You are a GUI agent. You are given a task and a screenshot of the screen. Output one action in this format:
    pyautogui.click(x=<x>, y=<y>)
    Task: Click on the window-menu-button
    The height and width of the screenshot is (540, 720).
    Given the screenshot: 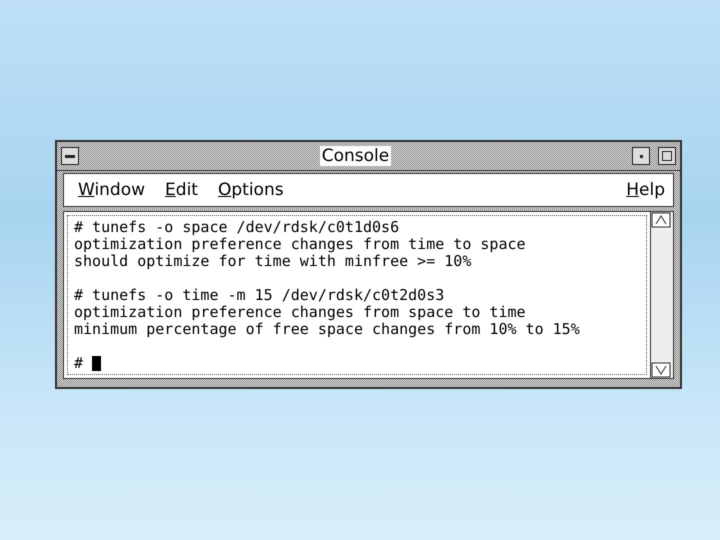 What is the action you would take?
    pyautogui.click(x=70, y=156)
    